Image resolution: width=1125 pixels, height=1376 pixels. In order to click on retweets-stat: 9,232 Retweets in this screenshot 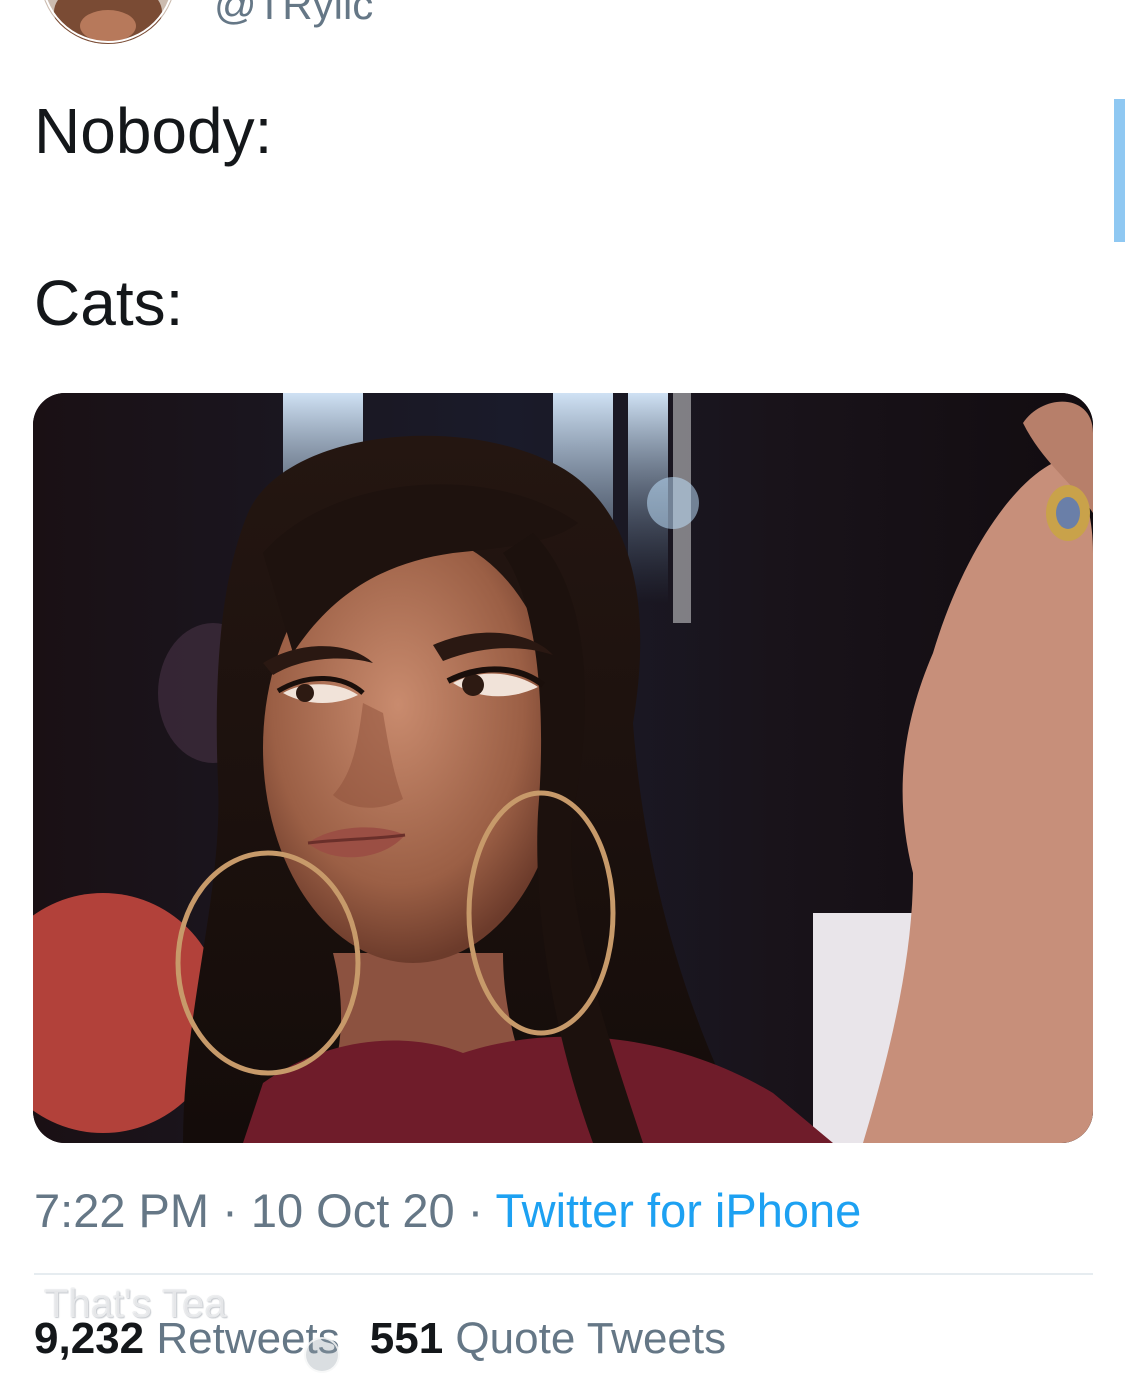, I will do `click(187, 1338)`.